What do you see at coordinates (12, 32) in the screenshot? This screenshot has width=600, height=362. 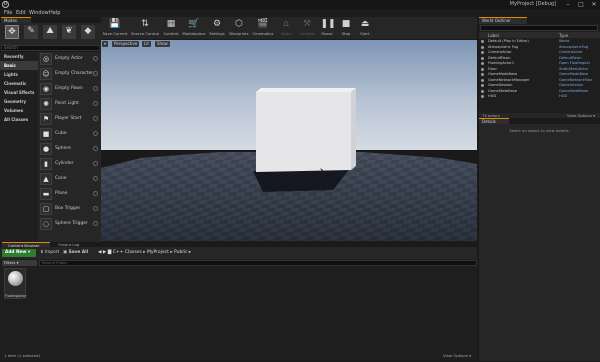 I see `place-mode-button: ✥` at bounding box center [12, 32].